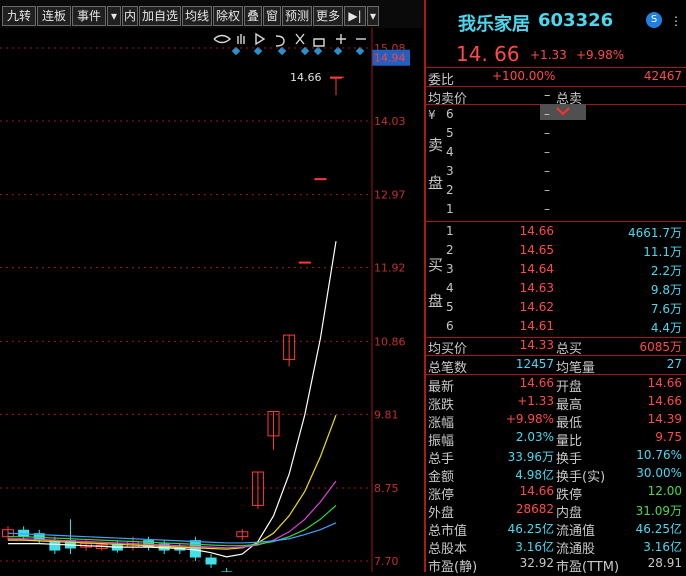 Image resolution: width=686 pixels, height=576 pixels. Describe the element at coordinates (328, 16) in the screenshot. I see `toolbar-button-more: 更多` at that location.